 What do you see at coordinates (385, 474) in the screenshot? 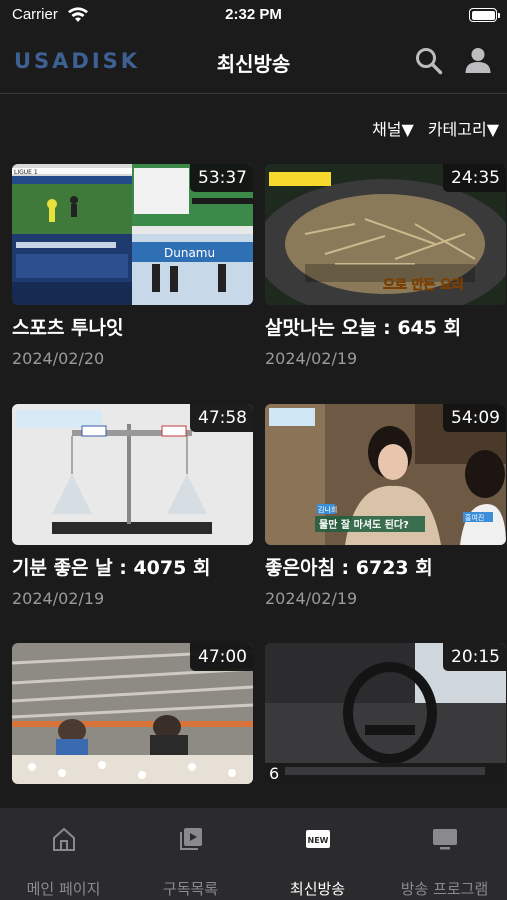
I see `video-thumbnail: 김나희 물만 잘 마셔도 된다? 홍여진 54:09` at bounding box center [385, 474].